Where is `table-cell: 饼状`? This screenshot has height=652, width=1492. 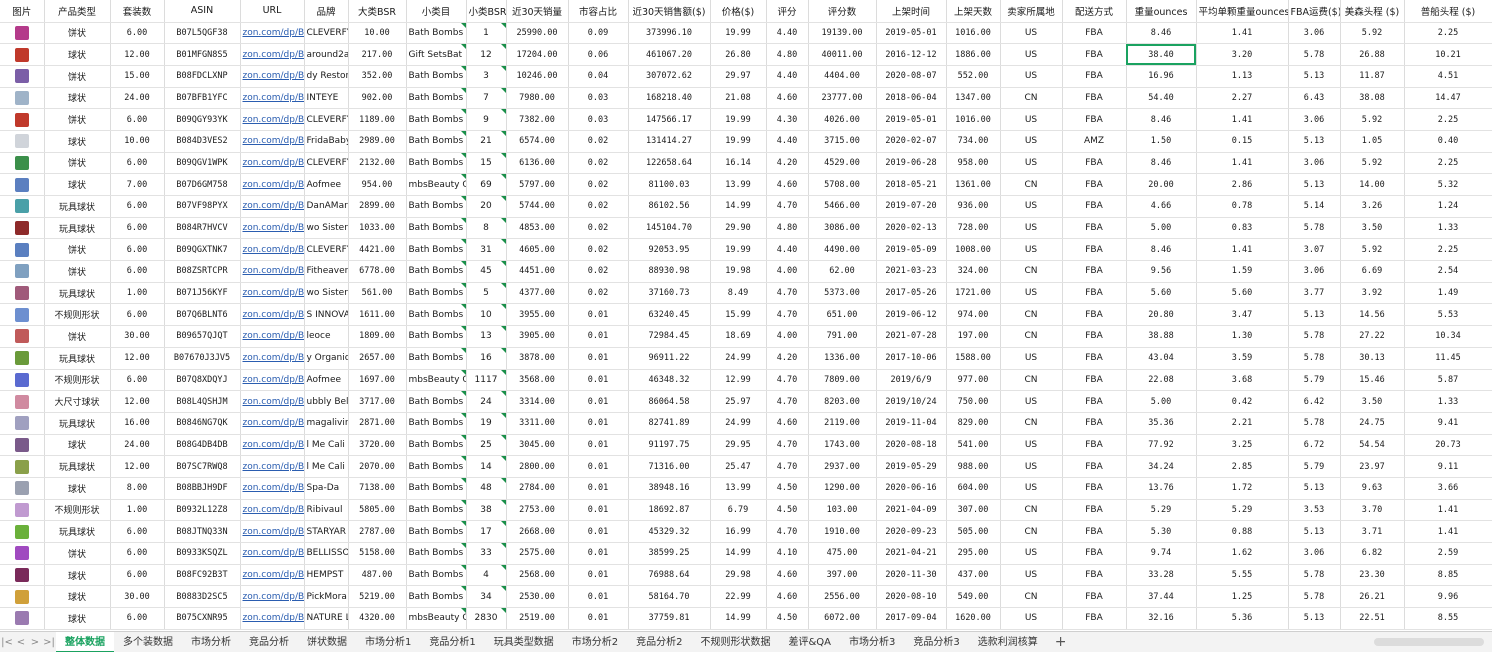 table-cell: 饼状 is located at coordinates (77, 33).